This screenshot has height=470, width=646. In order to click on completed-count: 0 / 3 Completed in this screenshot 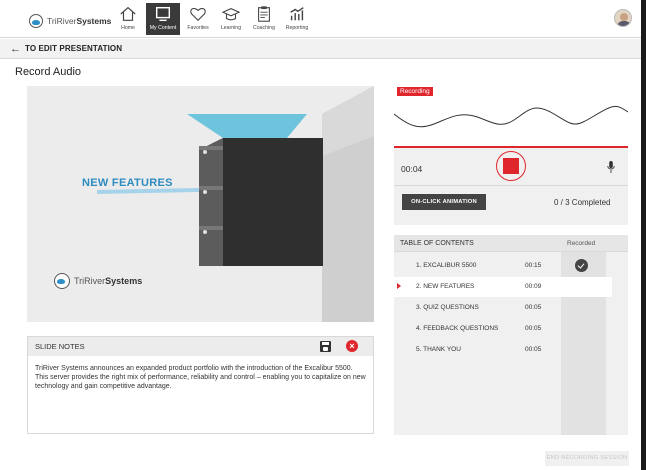, I will do `click(582, 202)`.